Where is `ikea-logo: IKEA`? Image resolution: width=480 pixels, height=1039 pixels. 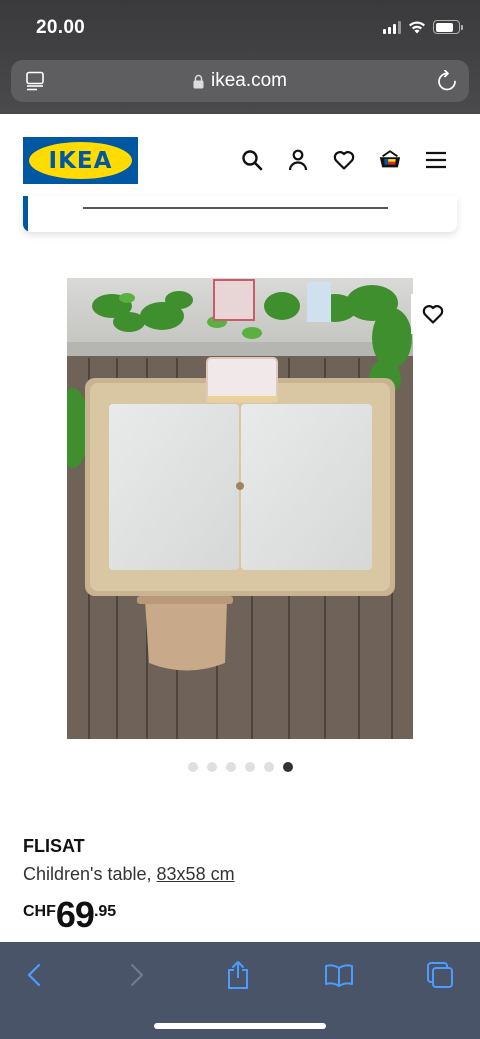
ikea-logo: IKEA is located at coordinates (80, 160).